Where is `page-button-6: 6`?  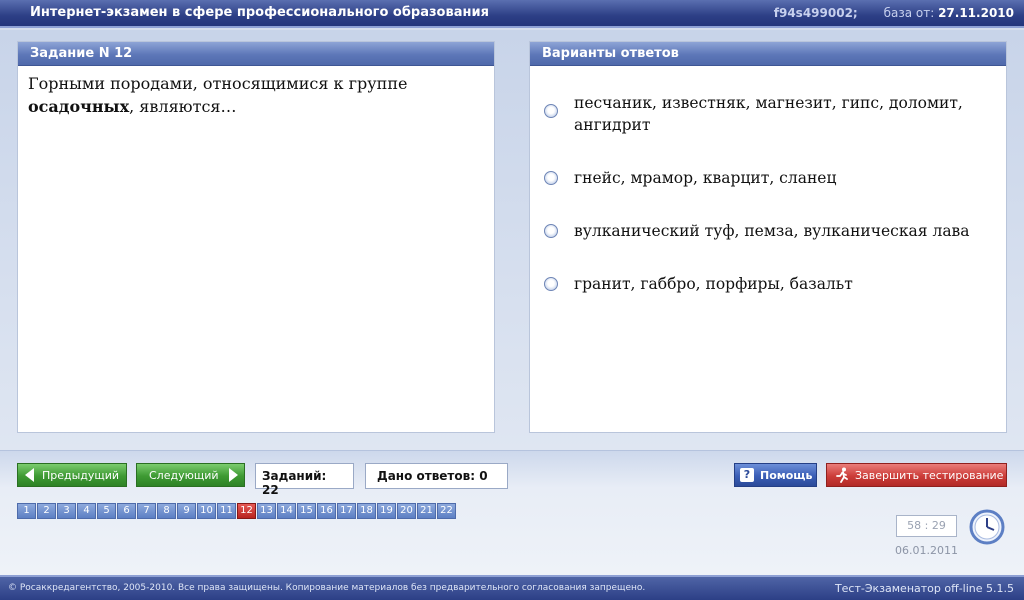
page-button-6: 6 is located at coordinates (126, 511).